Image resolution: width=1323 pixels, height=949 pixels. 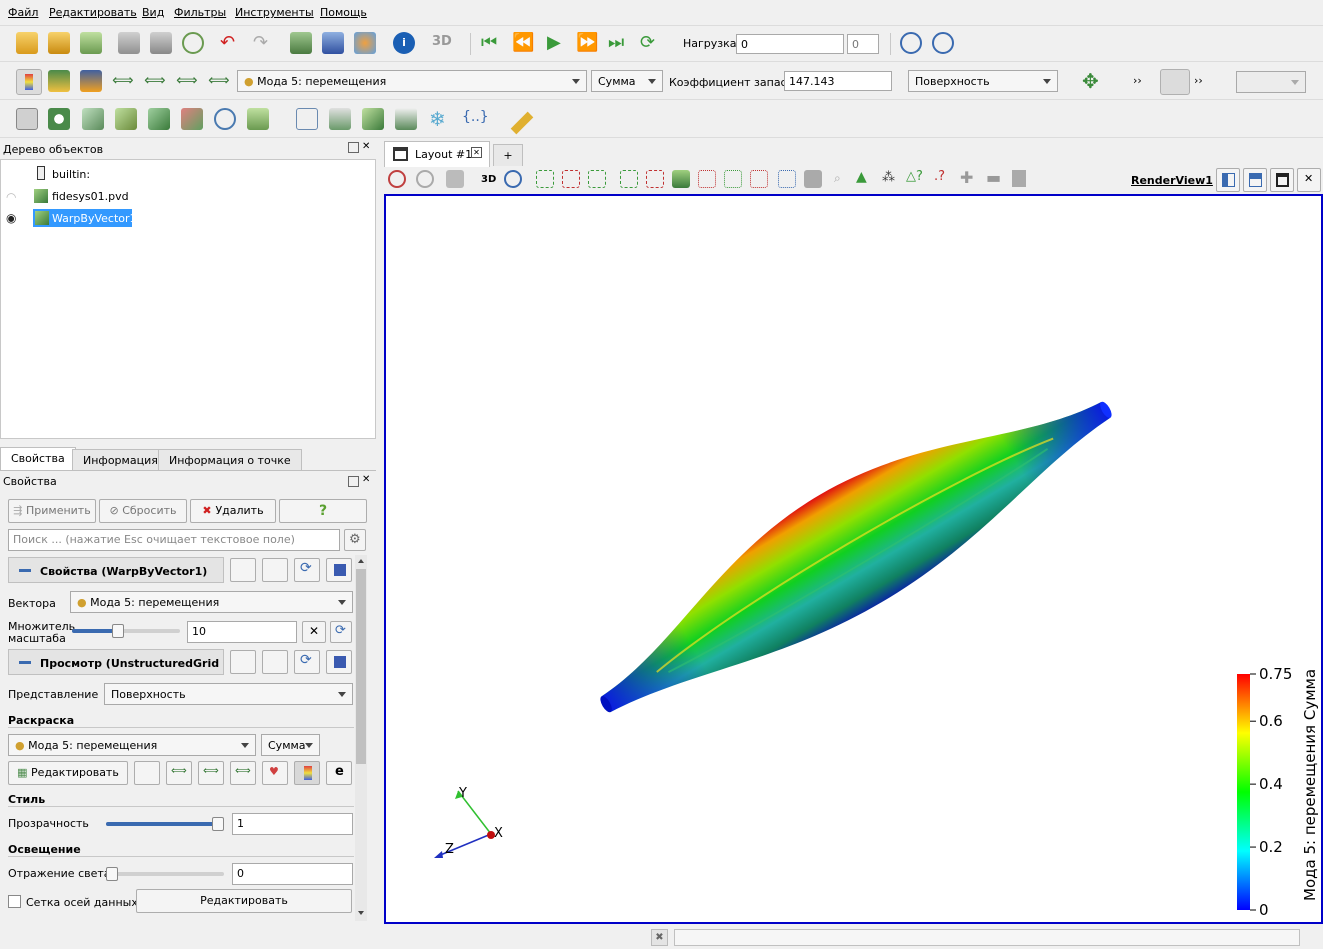 What do you see at coordinates (227, 42) in the screenshot?
I see `undo-icon: ↶` at bounding box center [227, 42].